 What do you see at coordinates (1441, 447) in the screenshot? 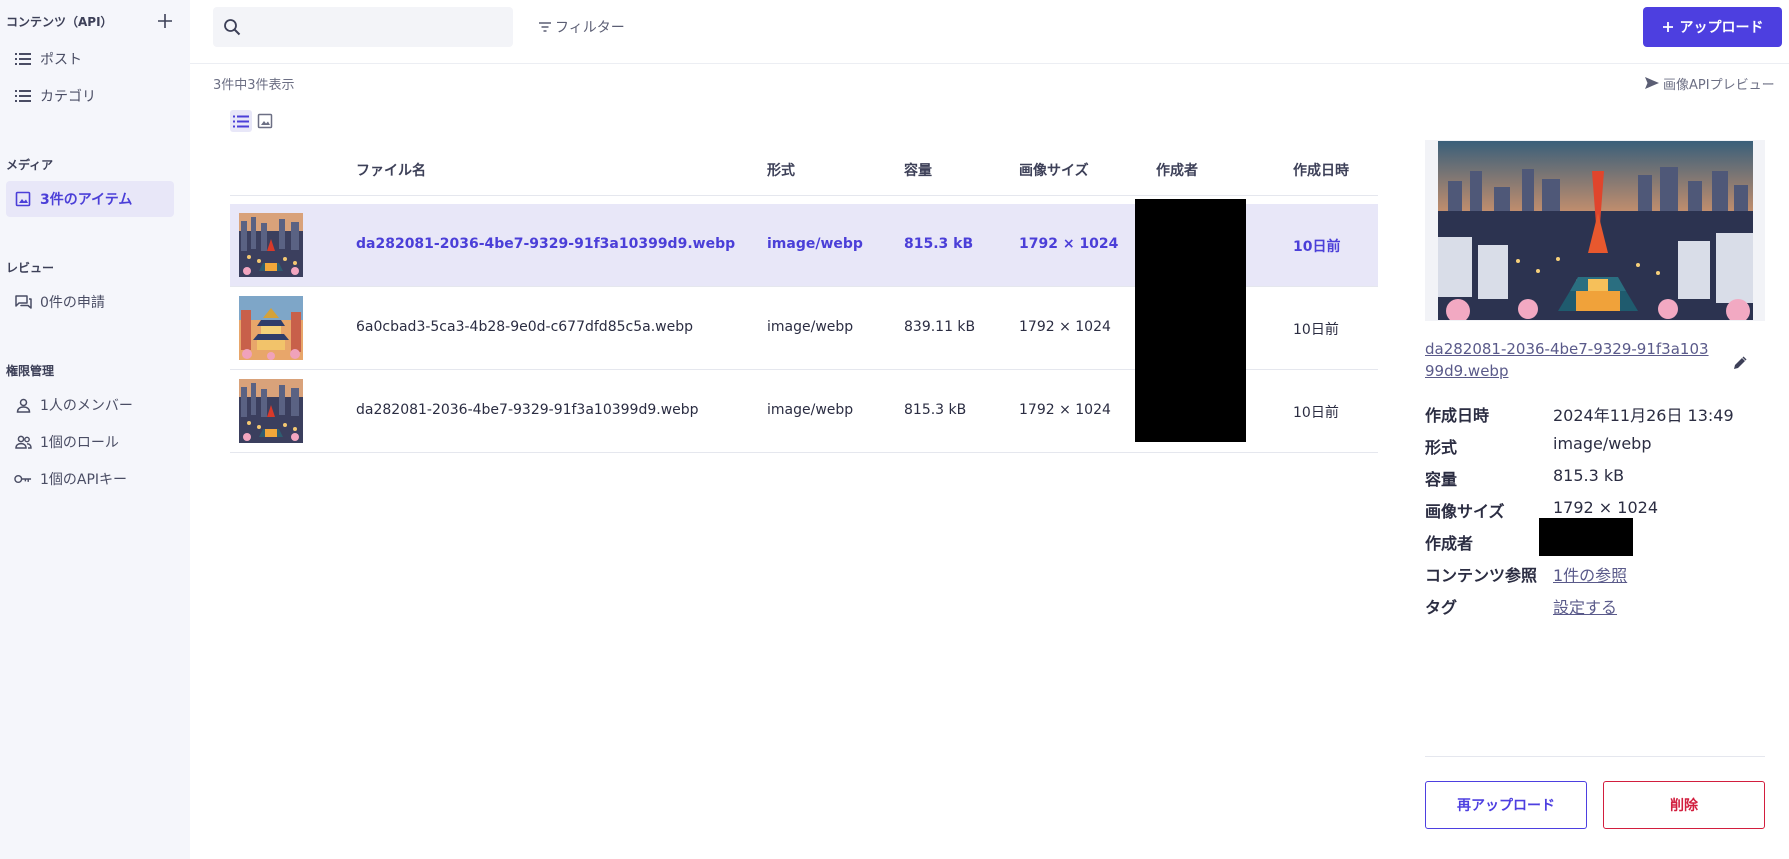
I see `meta-key: 形式` at bounding box center [1441, 447].